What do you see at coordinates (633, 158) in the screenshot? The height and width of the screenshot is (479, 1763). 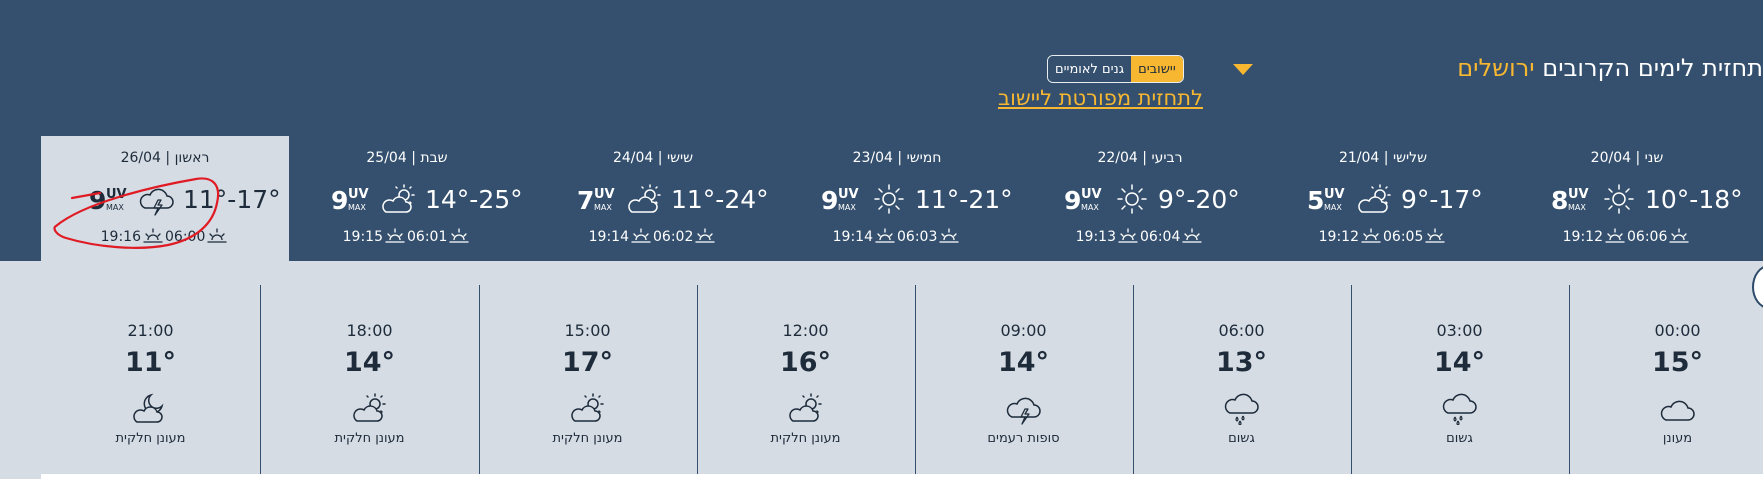 I see `day-date: 24/04` at bounding box center [633, 158].